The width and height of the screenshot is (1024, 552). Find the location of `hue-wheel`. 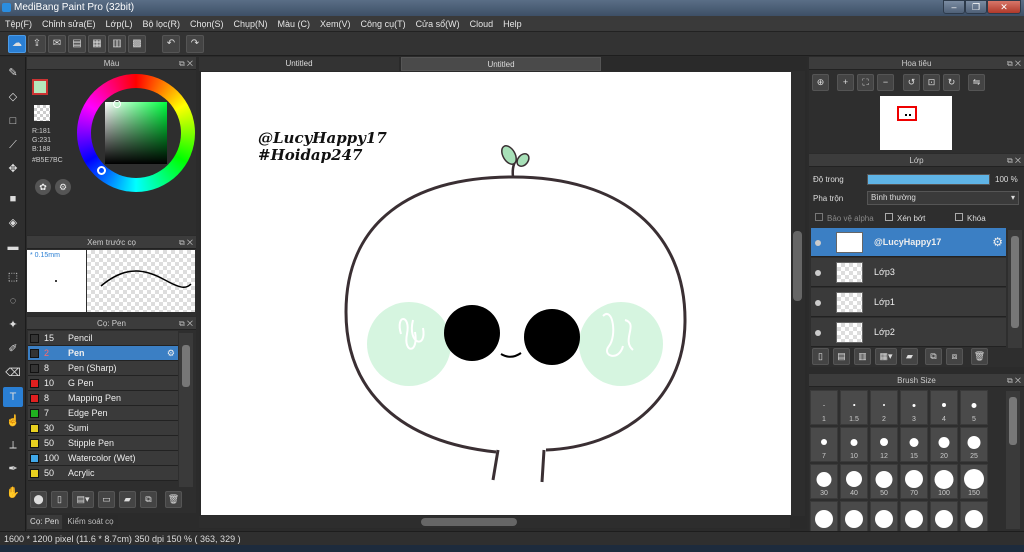

hue-wheel is located at coordinates (136, 133).